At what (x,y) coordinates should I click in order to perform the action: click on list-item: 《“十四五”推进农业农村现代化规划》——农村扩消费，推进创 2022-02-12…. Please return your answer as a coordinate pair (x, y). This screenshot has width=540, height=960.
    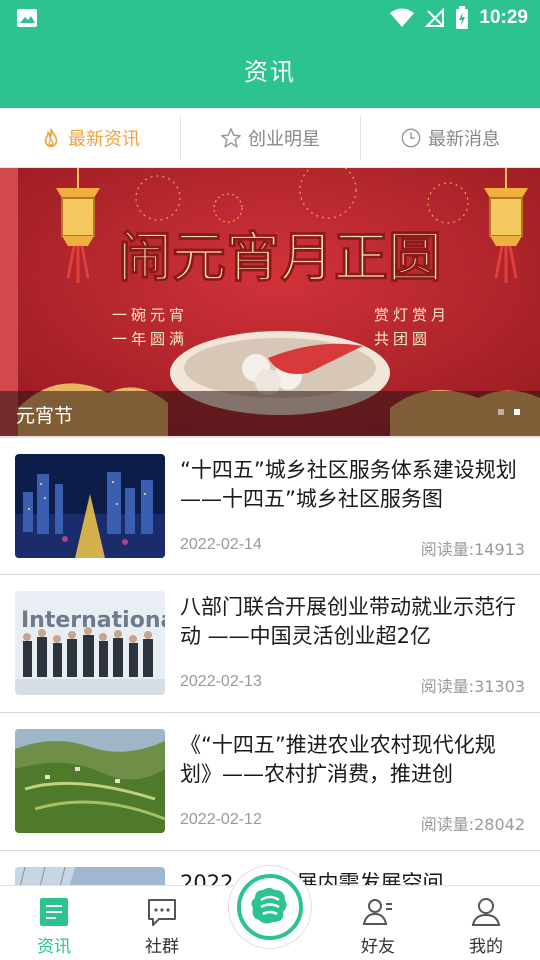
    Looking at the image, I should click on (270, 781).